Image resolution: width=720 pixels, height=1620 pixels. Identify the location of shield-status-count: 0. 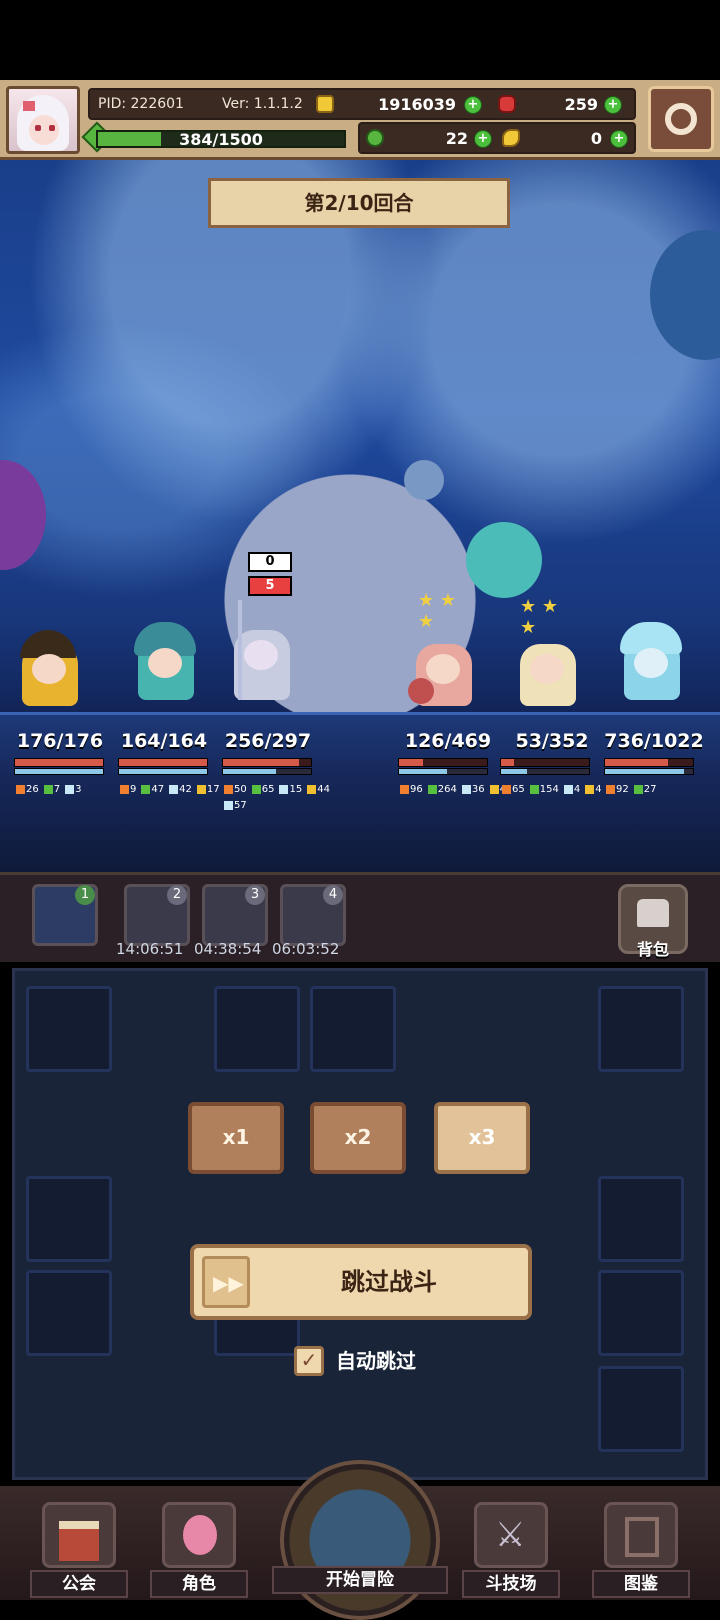
(270, 561).